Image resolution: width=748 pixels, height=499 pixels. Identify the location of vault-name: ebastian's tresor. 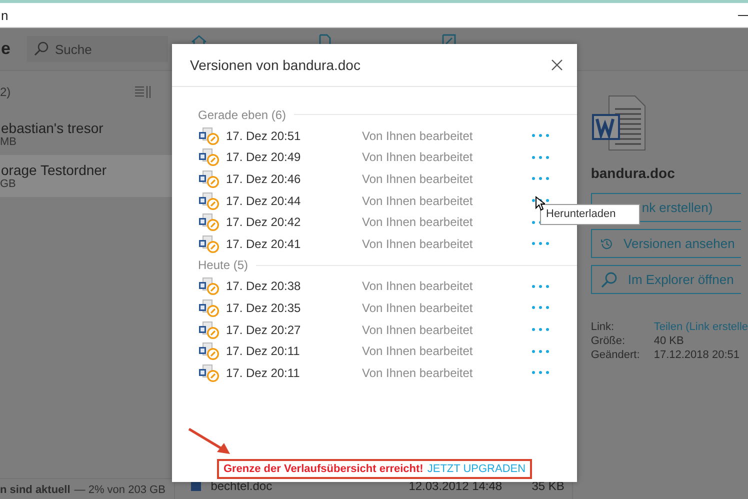
(52, 128).